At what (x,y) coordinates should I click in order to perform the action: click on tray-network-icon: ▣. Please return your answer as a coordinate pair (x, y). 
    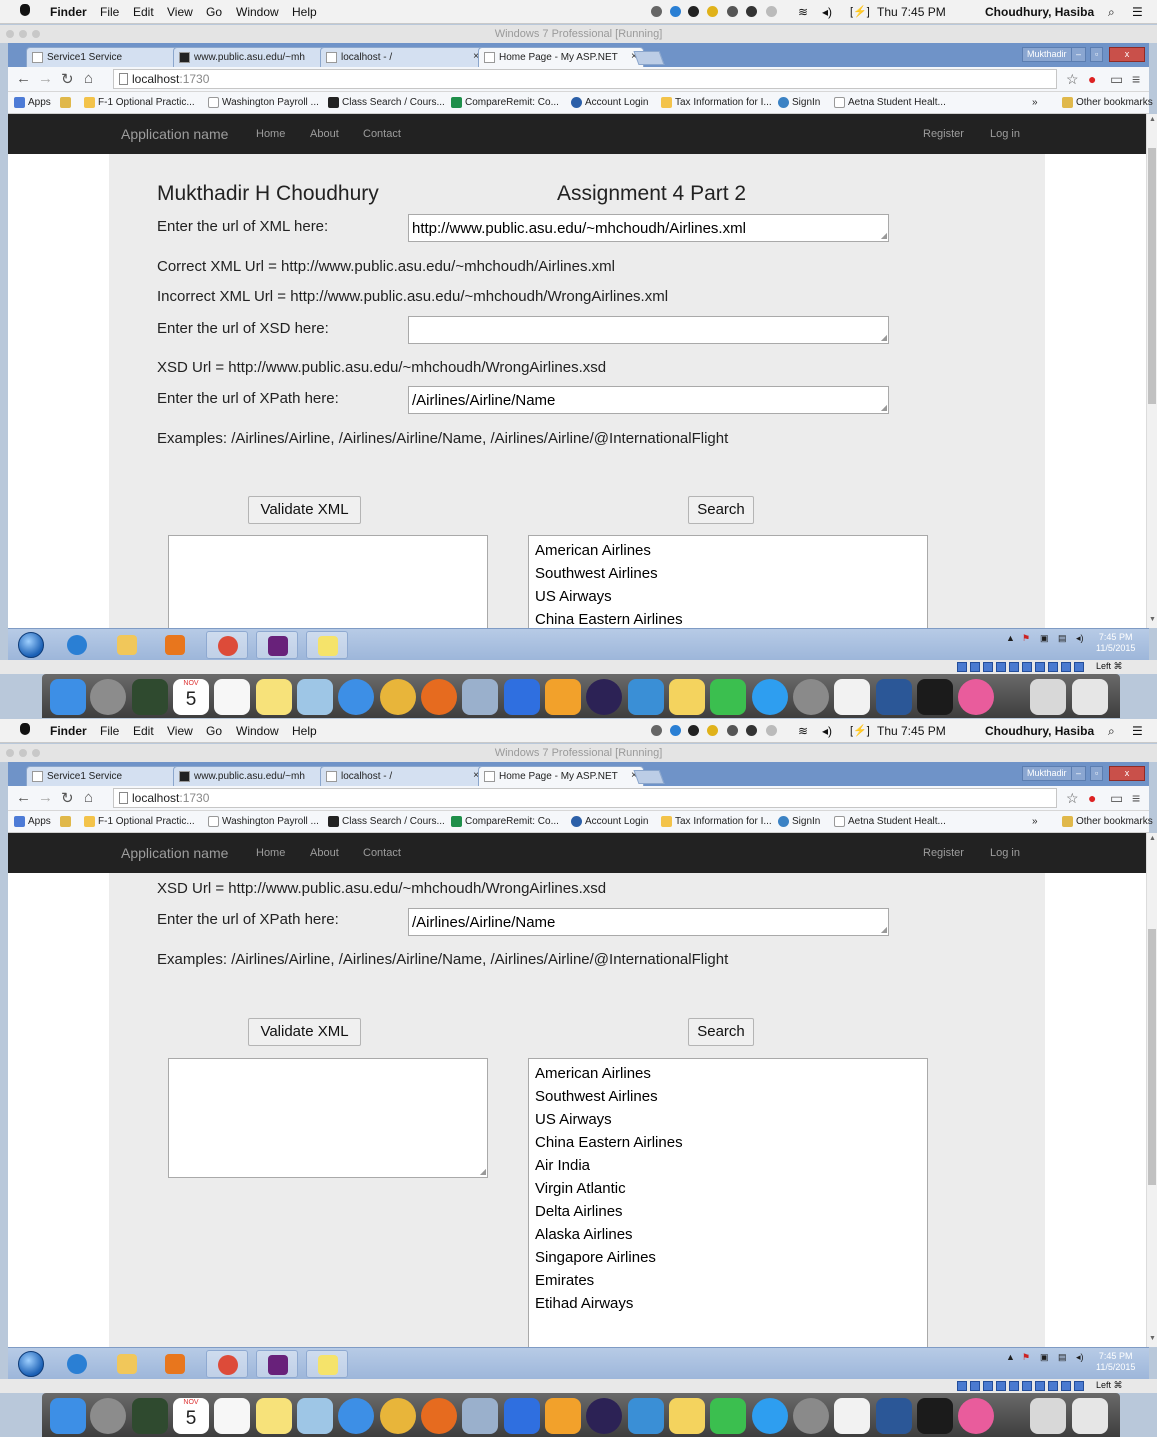
    Looking at the image, I should click on (1044, 1357).